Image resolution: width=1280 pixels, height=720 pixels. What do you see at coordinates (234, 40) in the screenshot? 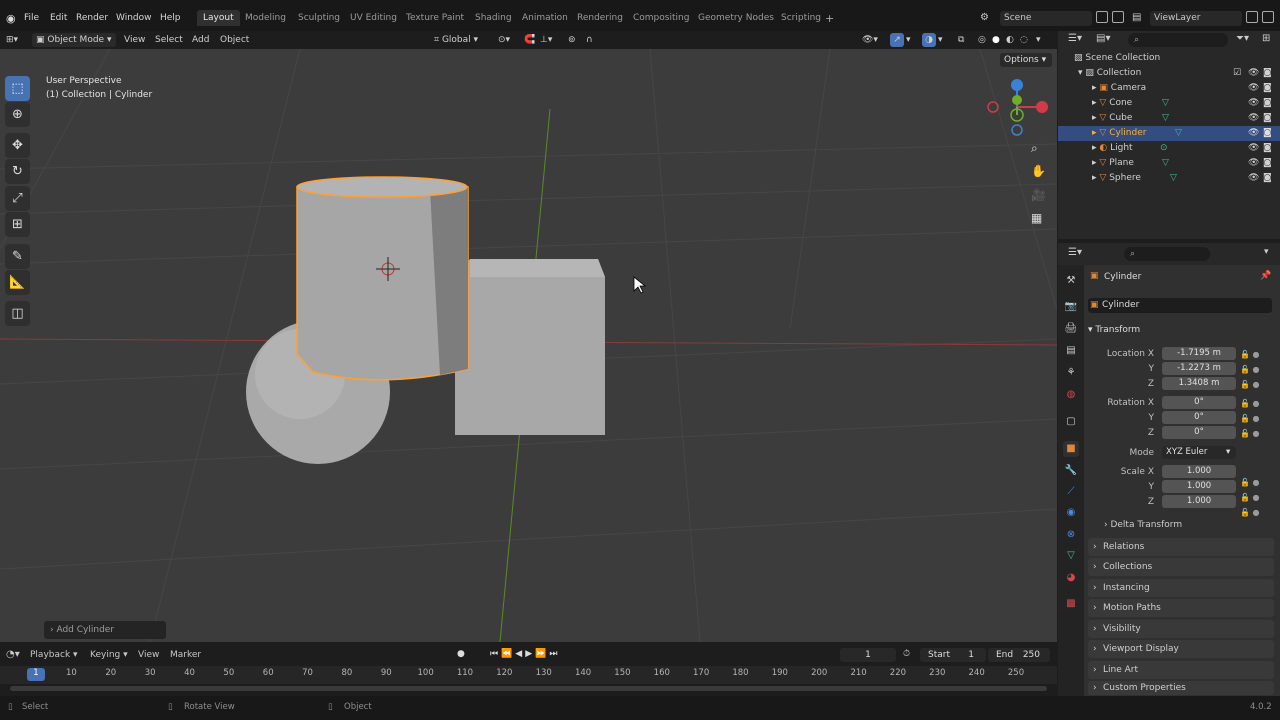
I see `menu-object: Object` at bounding box center [234, 40].